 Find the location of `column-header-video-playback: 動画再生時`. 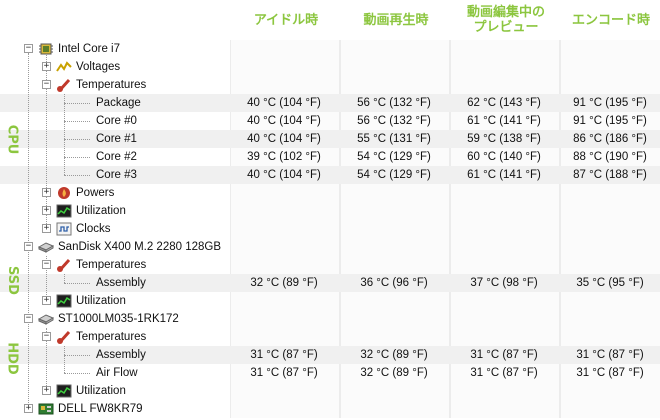

column-header-video-playback: 動画再生時 is located at coordinates (396, 20).